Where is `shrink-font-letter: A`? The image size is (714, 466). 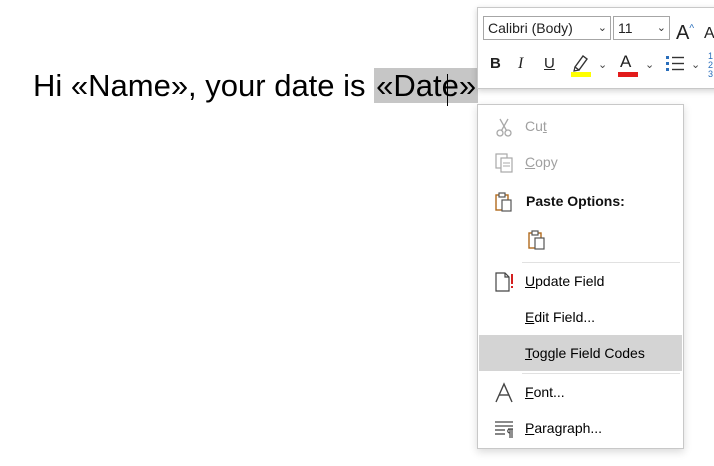
shrink-font-letter: A is located at coordinates (709, 33).